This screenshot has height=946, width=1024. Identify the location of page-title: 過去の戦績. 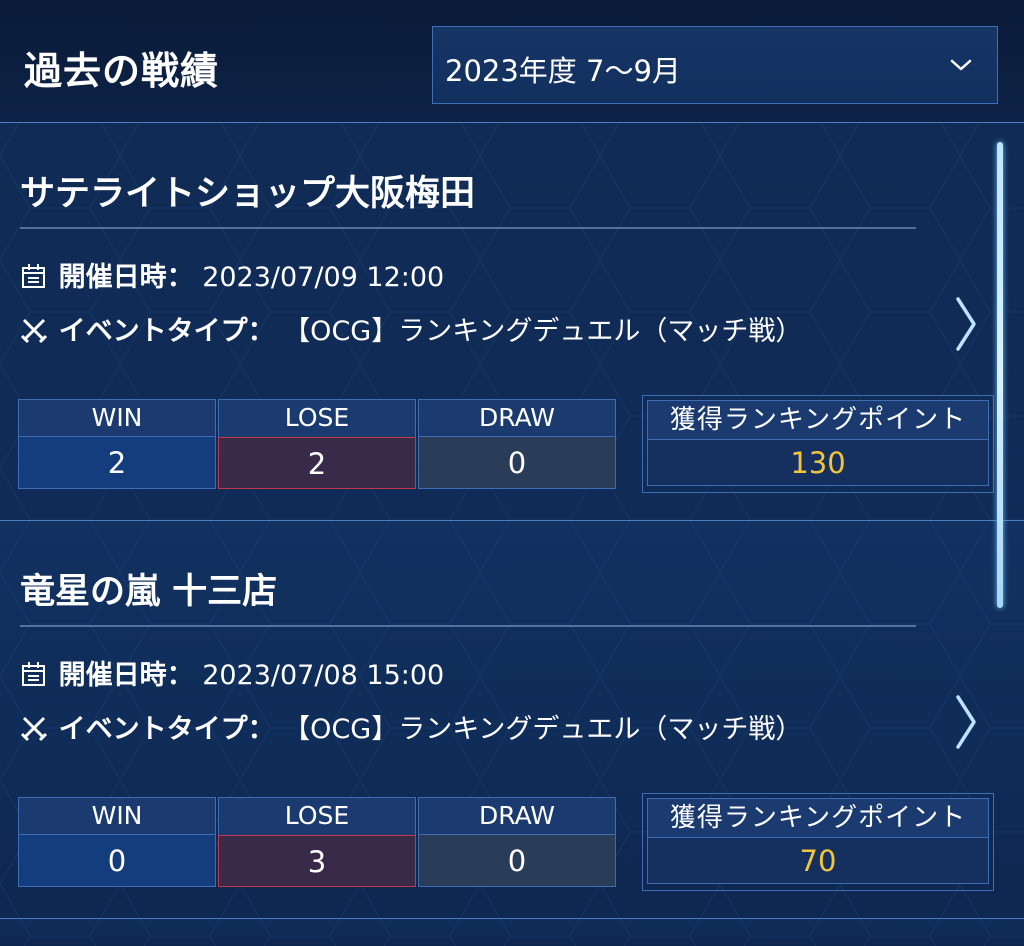
(122, 71).